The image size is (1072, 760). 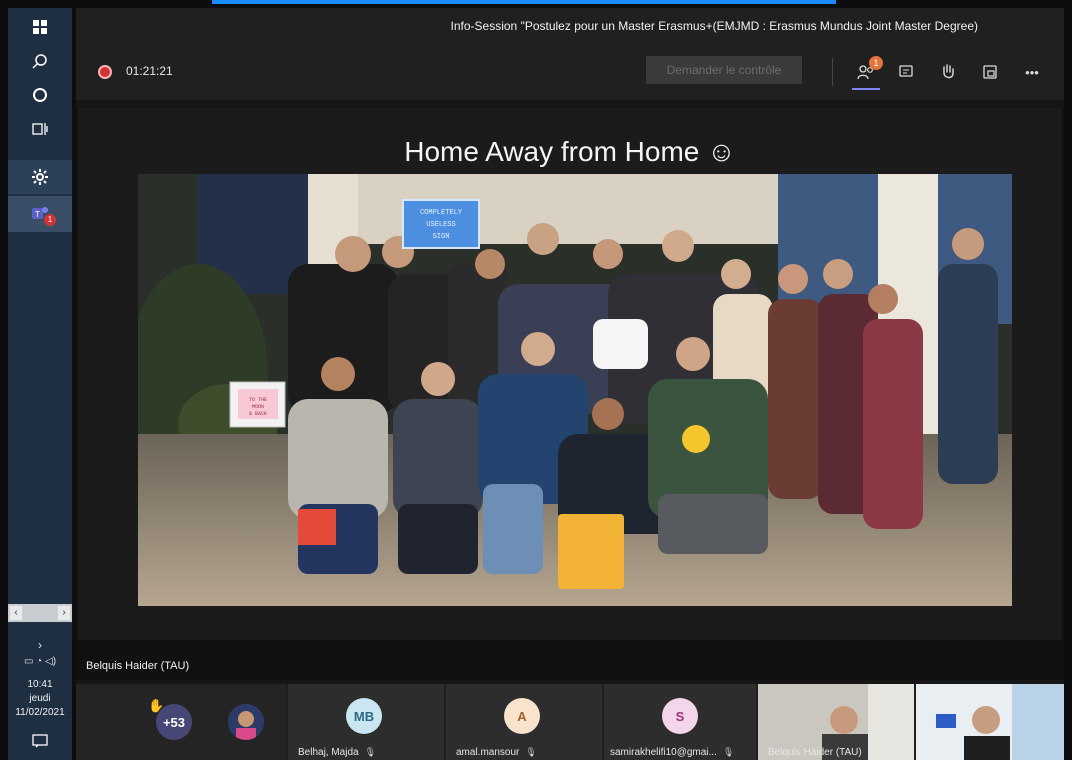 I want to click on teams-notification-badge: 1, so click(x=50, y=220).